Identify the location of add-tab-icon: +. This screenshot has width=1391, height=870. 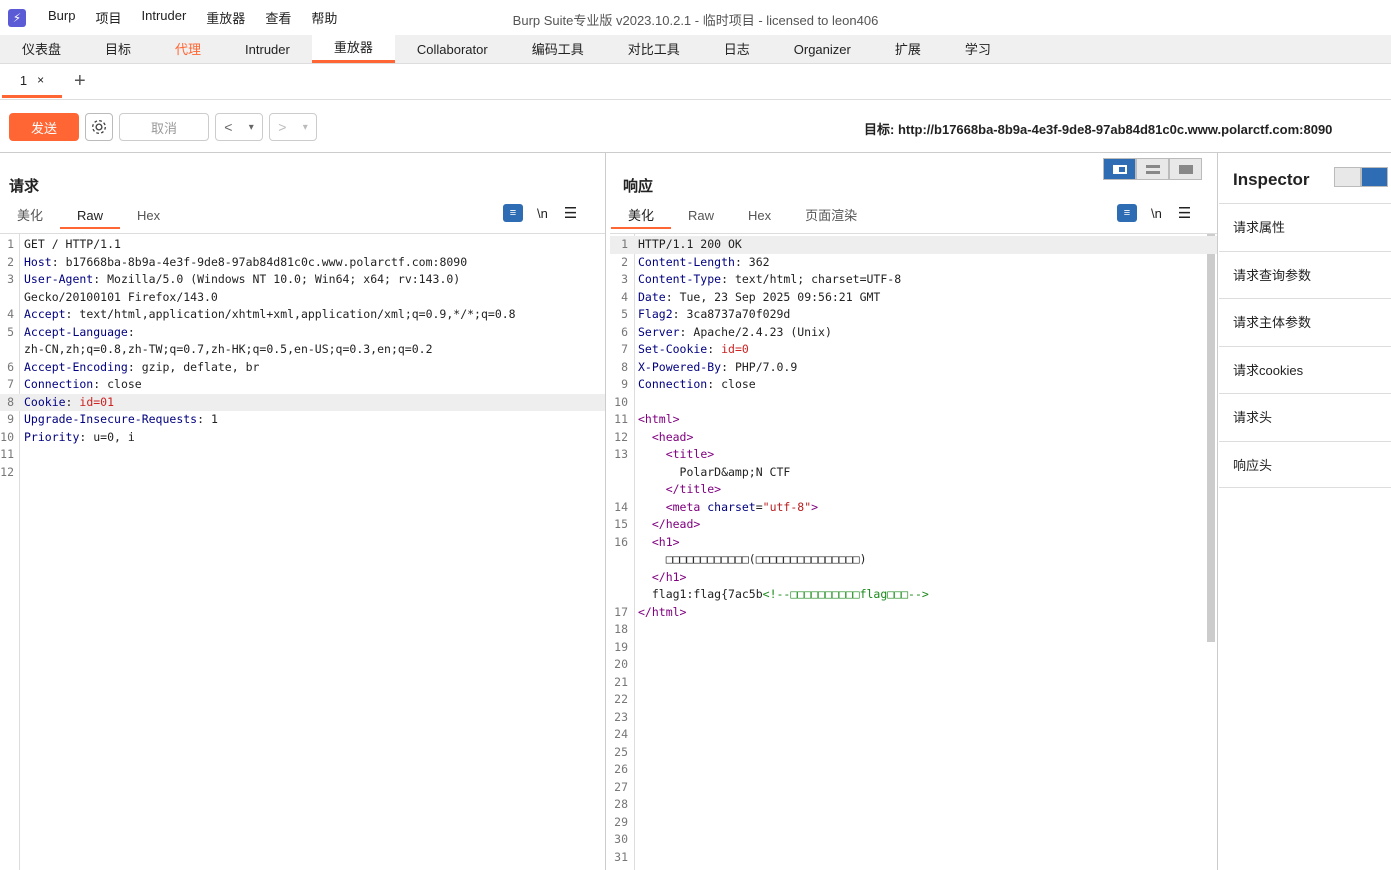
(80, 81).